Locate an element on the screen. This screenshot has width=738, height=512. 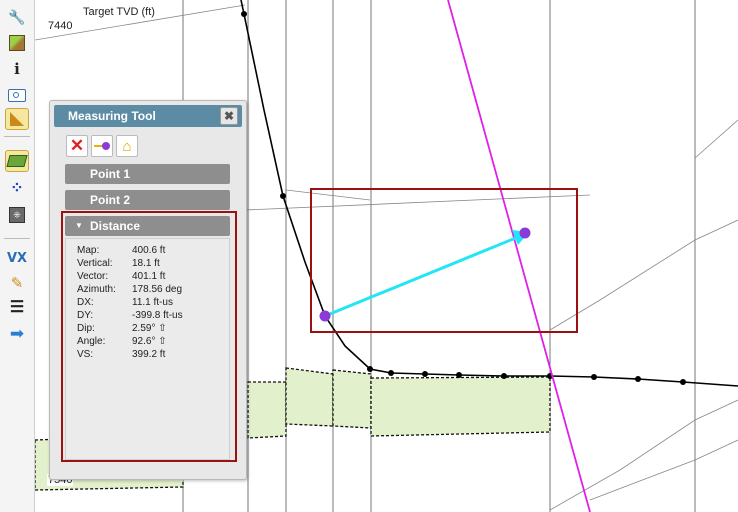
surface-icon is located at coordinates (17, 161).